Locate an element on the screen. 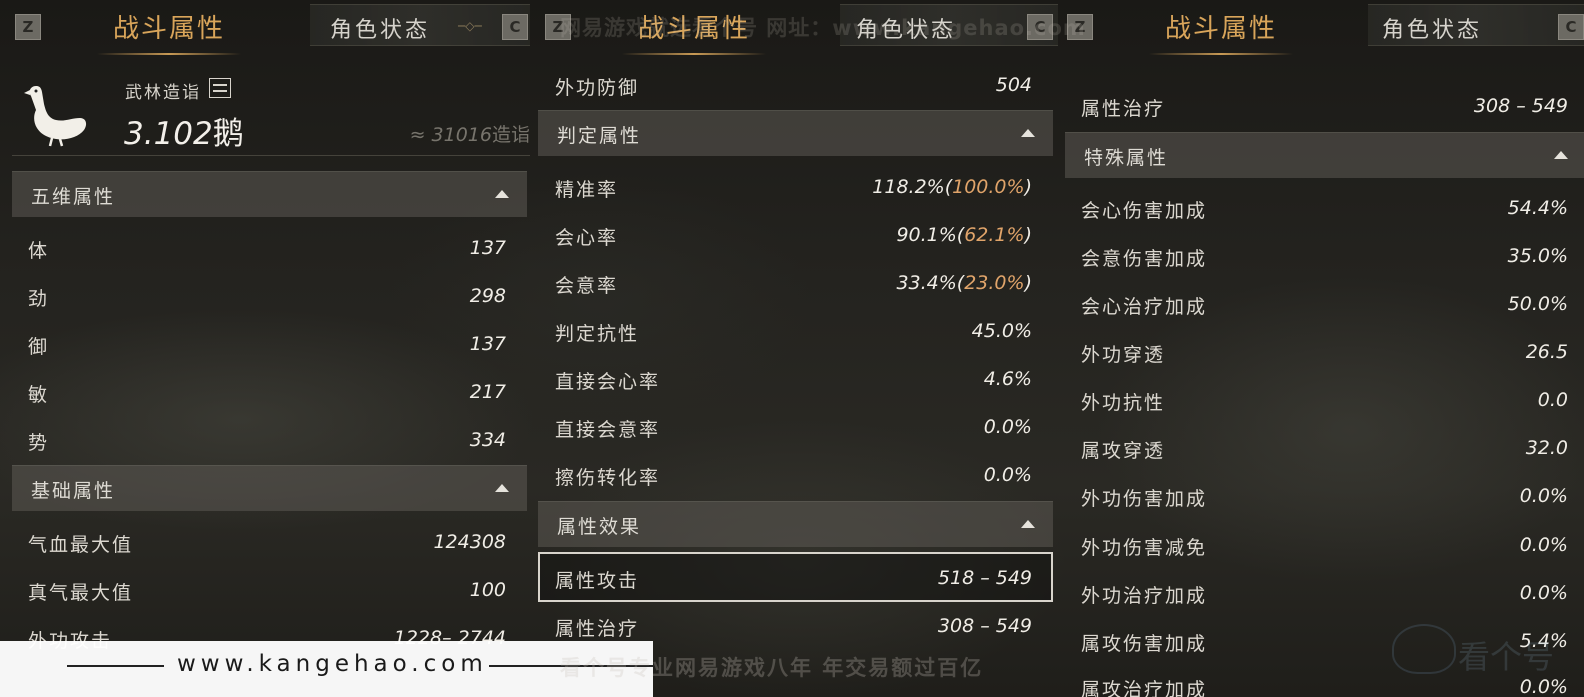 The height and width of the screenshot is (697, 1584). stat-value: 4.6% is located at coordinates (1007, 379).